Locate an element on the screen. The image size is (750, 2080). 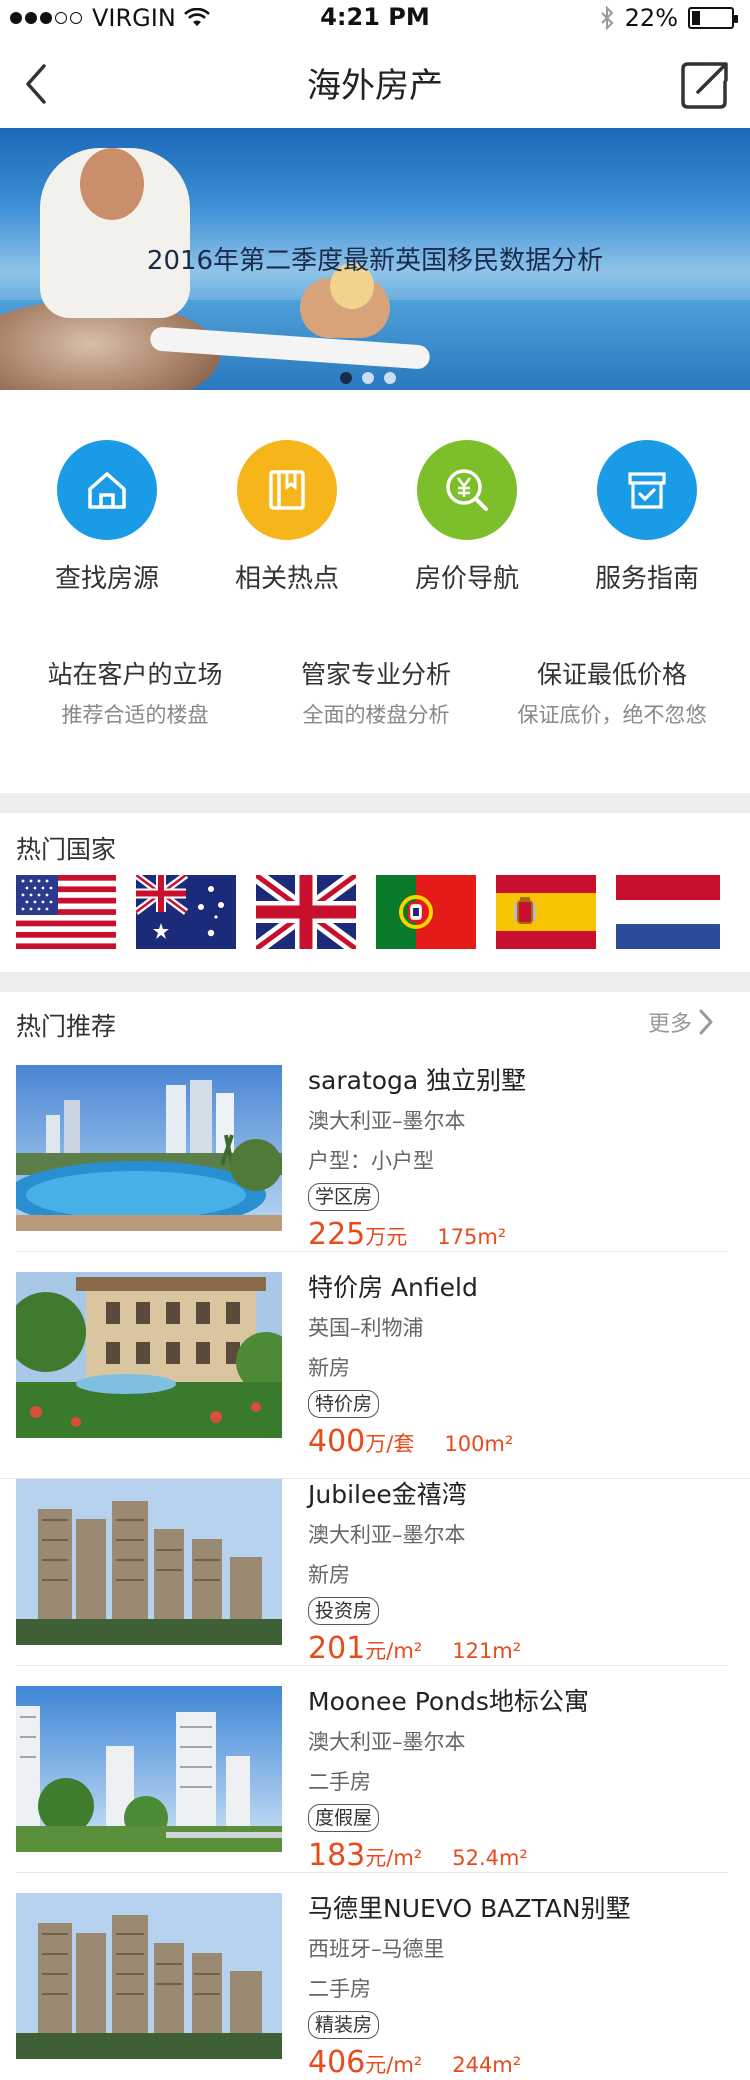
status-bar: VIRGIN 4:21 PM 22% is located at coordinates (375, 20).